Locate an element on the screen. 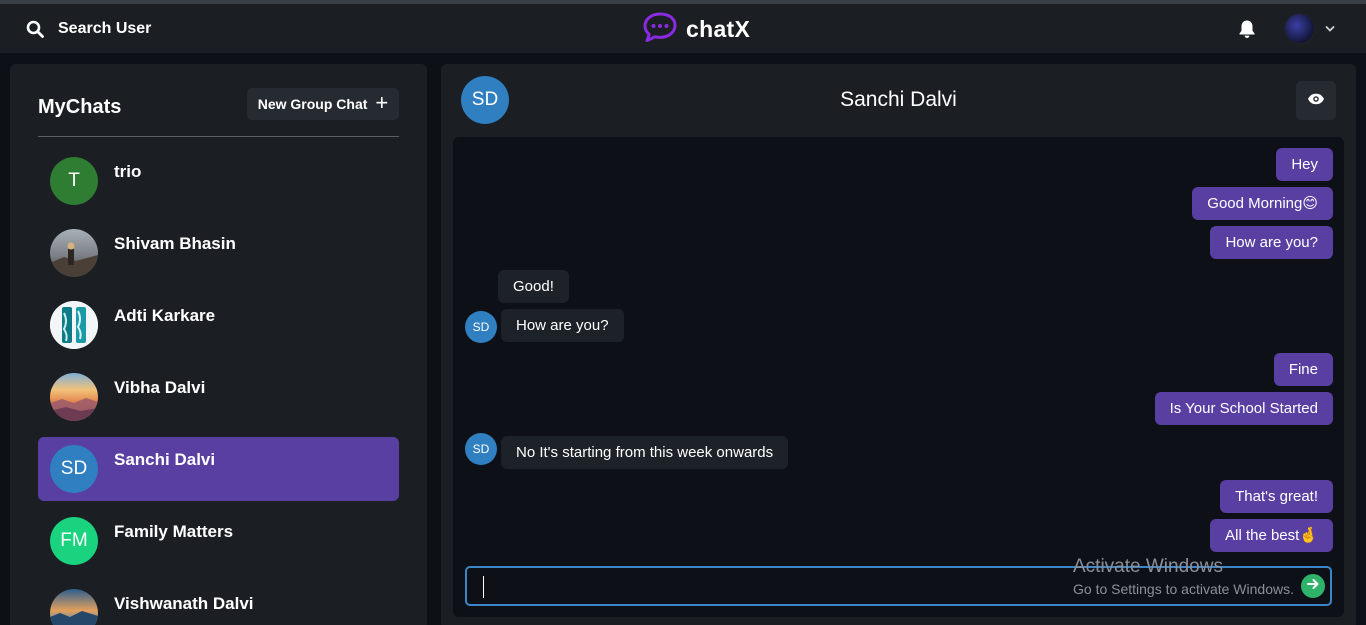  chat-item-shivam-bhasin: Shivam Bhasin is located at coordinates (218, 253).